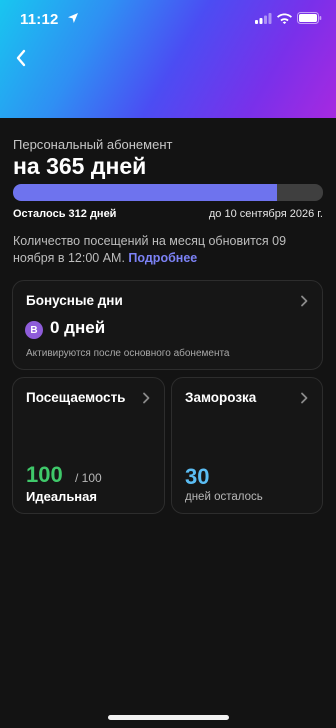 This screenshot has width=336, height=728. I want to click on battery-icon, so click(309, 18).